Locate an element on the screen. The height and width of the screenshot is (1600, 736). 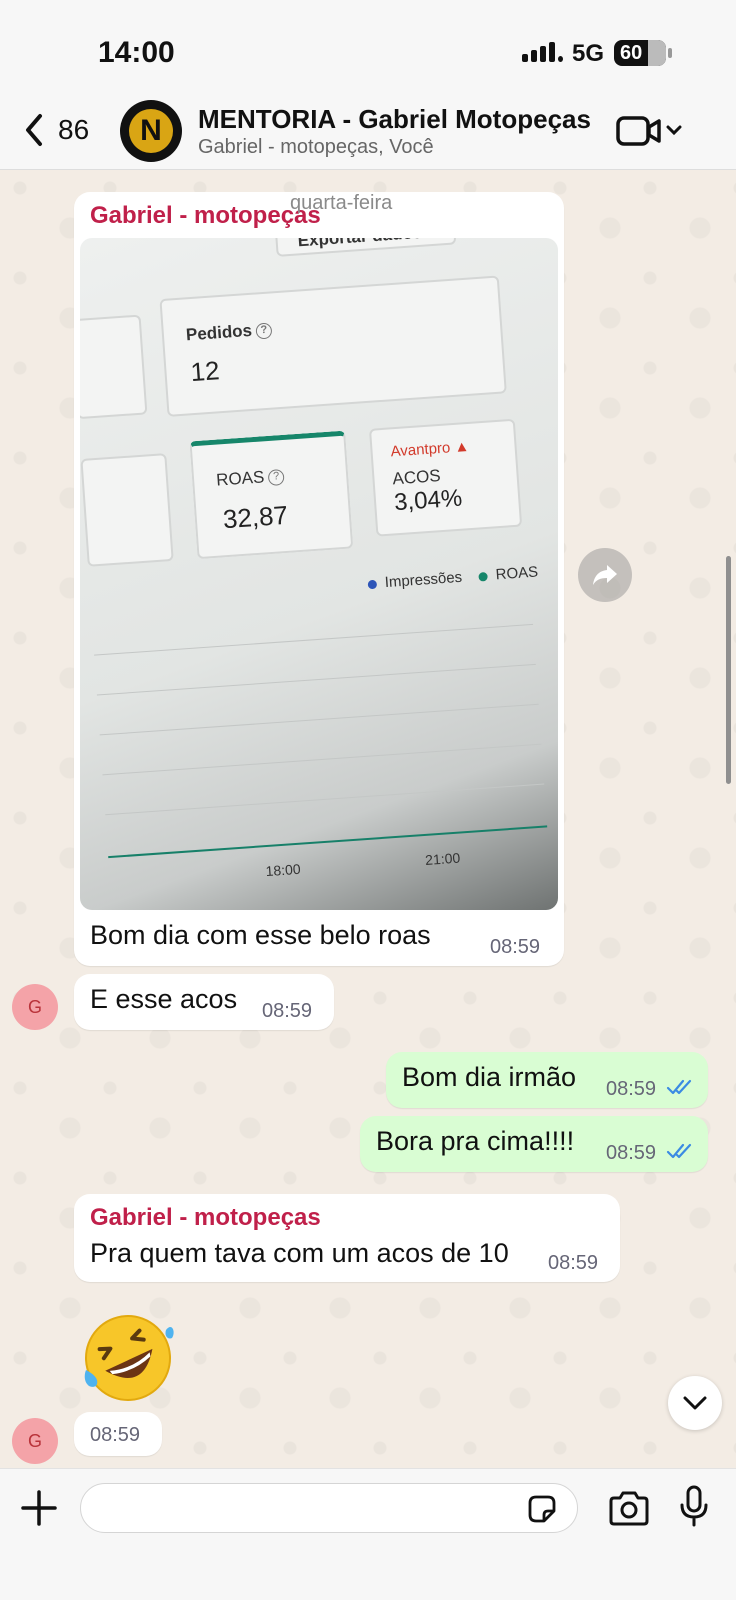
chevron-down-icon is located at coordinates (695, 1403).